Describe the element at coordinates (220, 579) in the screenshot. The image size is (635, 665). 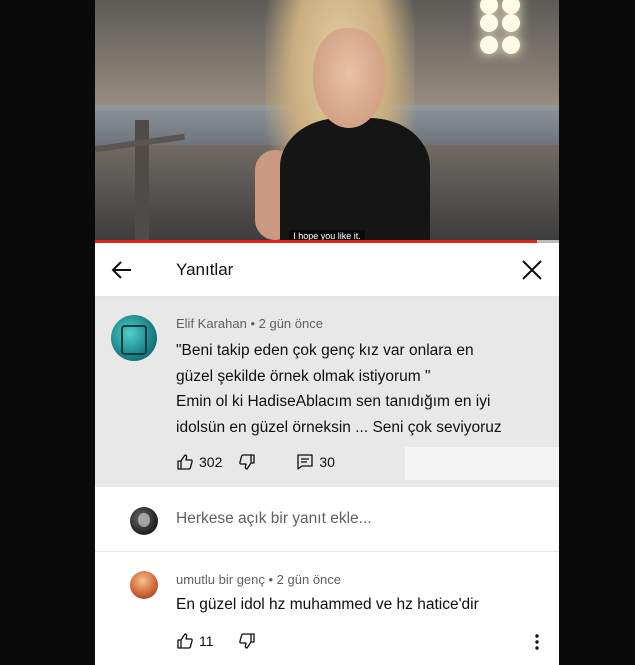
I see `comment-author: umutlu bir genç` at that location.